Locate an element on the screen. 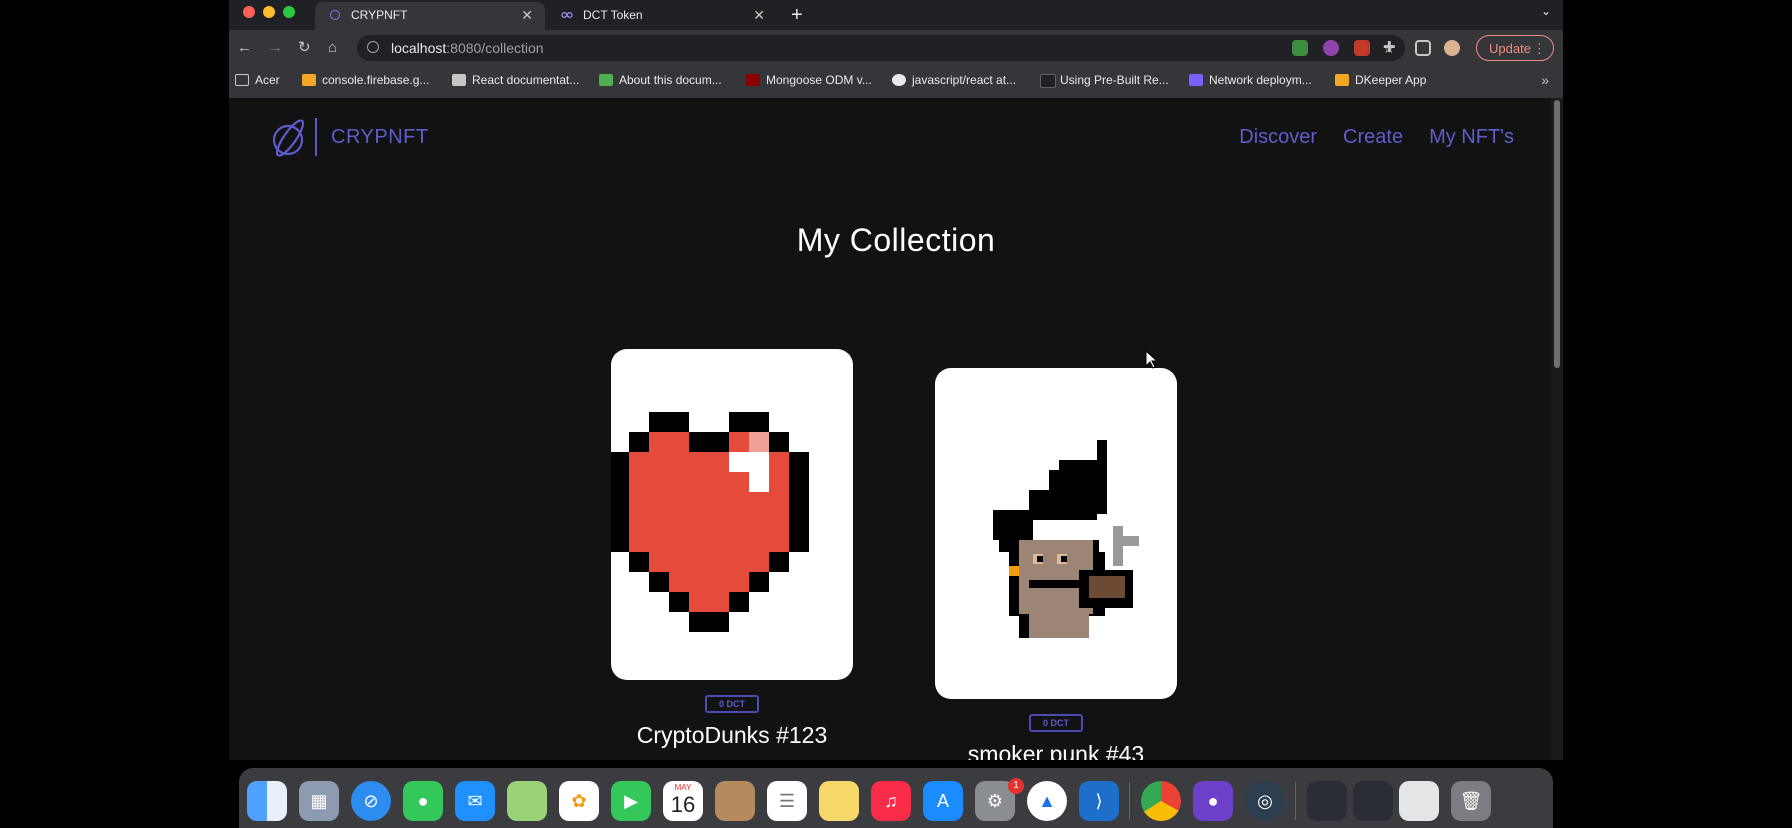 This screenshot has width=1792, height=828. extensions-puzzle-icon: ✚ is located at coordinates (1389, 48).